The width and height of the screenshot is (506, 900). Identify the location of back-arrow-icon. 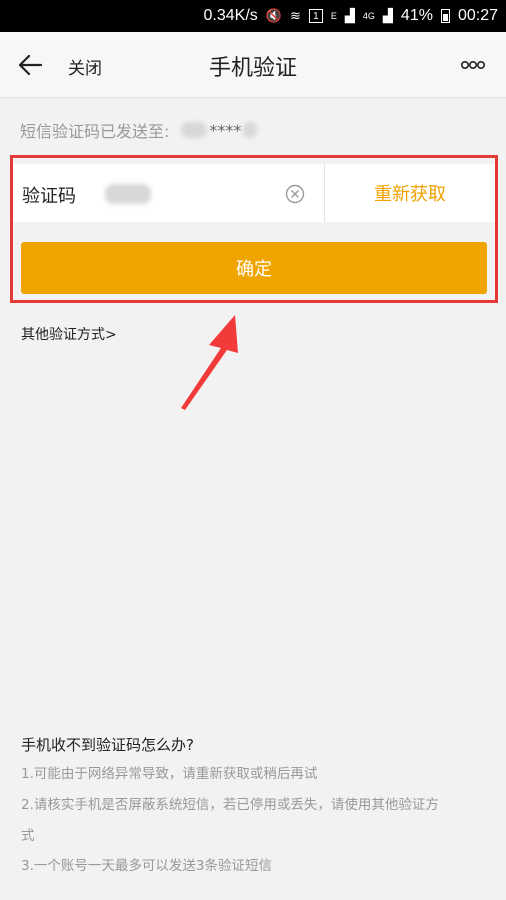
(30, 65).